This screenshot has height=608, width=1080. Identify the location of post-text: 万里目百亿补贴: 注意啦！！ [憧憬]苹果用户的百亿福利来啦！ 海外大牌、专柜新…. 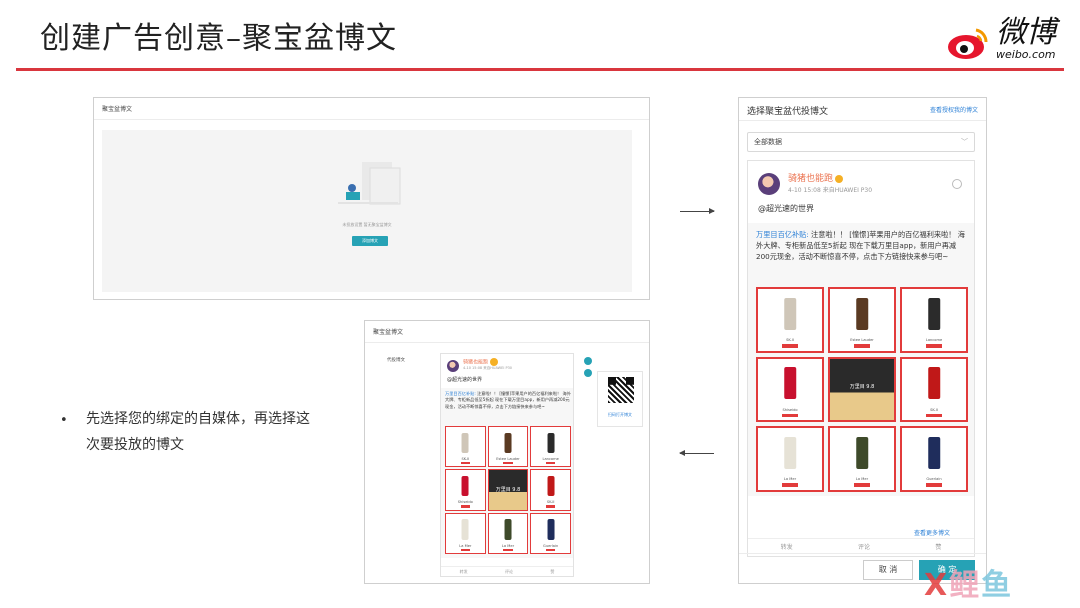
(860, 245).